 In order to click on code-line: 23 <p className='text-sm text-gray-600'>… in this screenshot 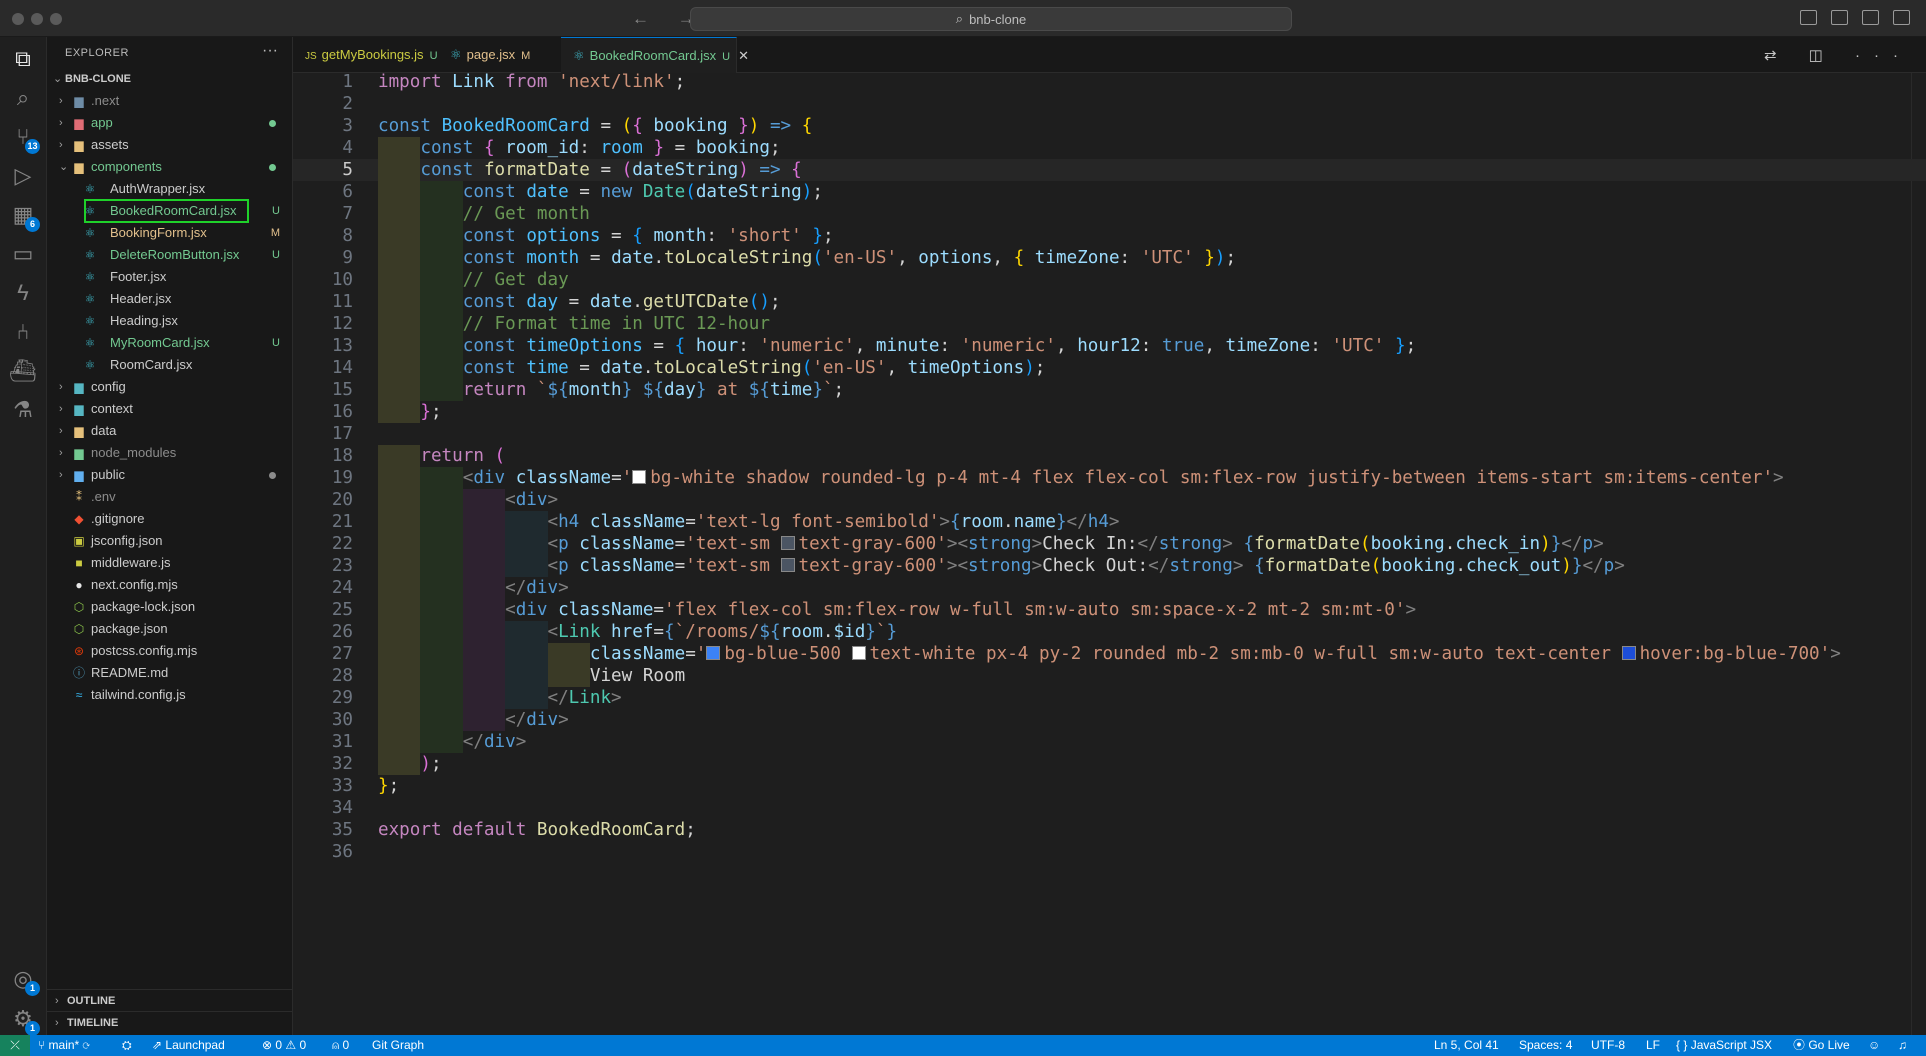, I will do `click(1109, 566)`.